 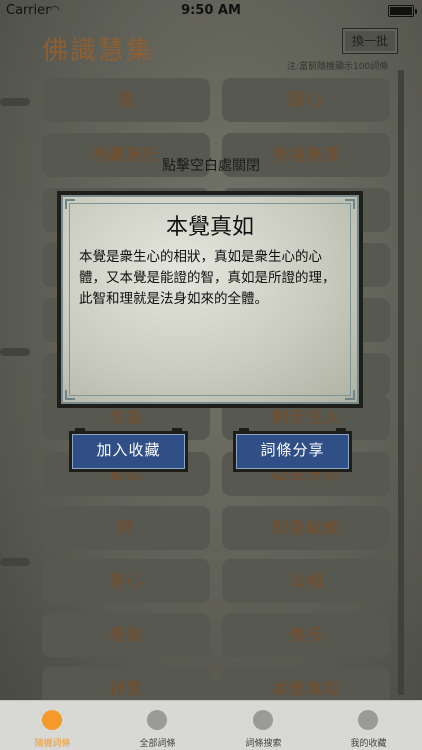 What do you see at coordinates (263, 744) in the screenshot?
I see `tab-label: 詞條搜索` at bounding box center [263, 744].